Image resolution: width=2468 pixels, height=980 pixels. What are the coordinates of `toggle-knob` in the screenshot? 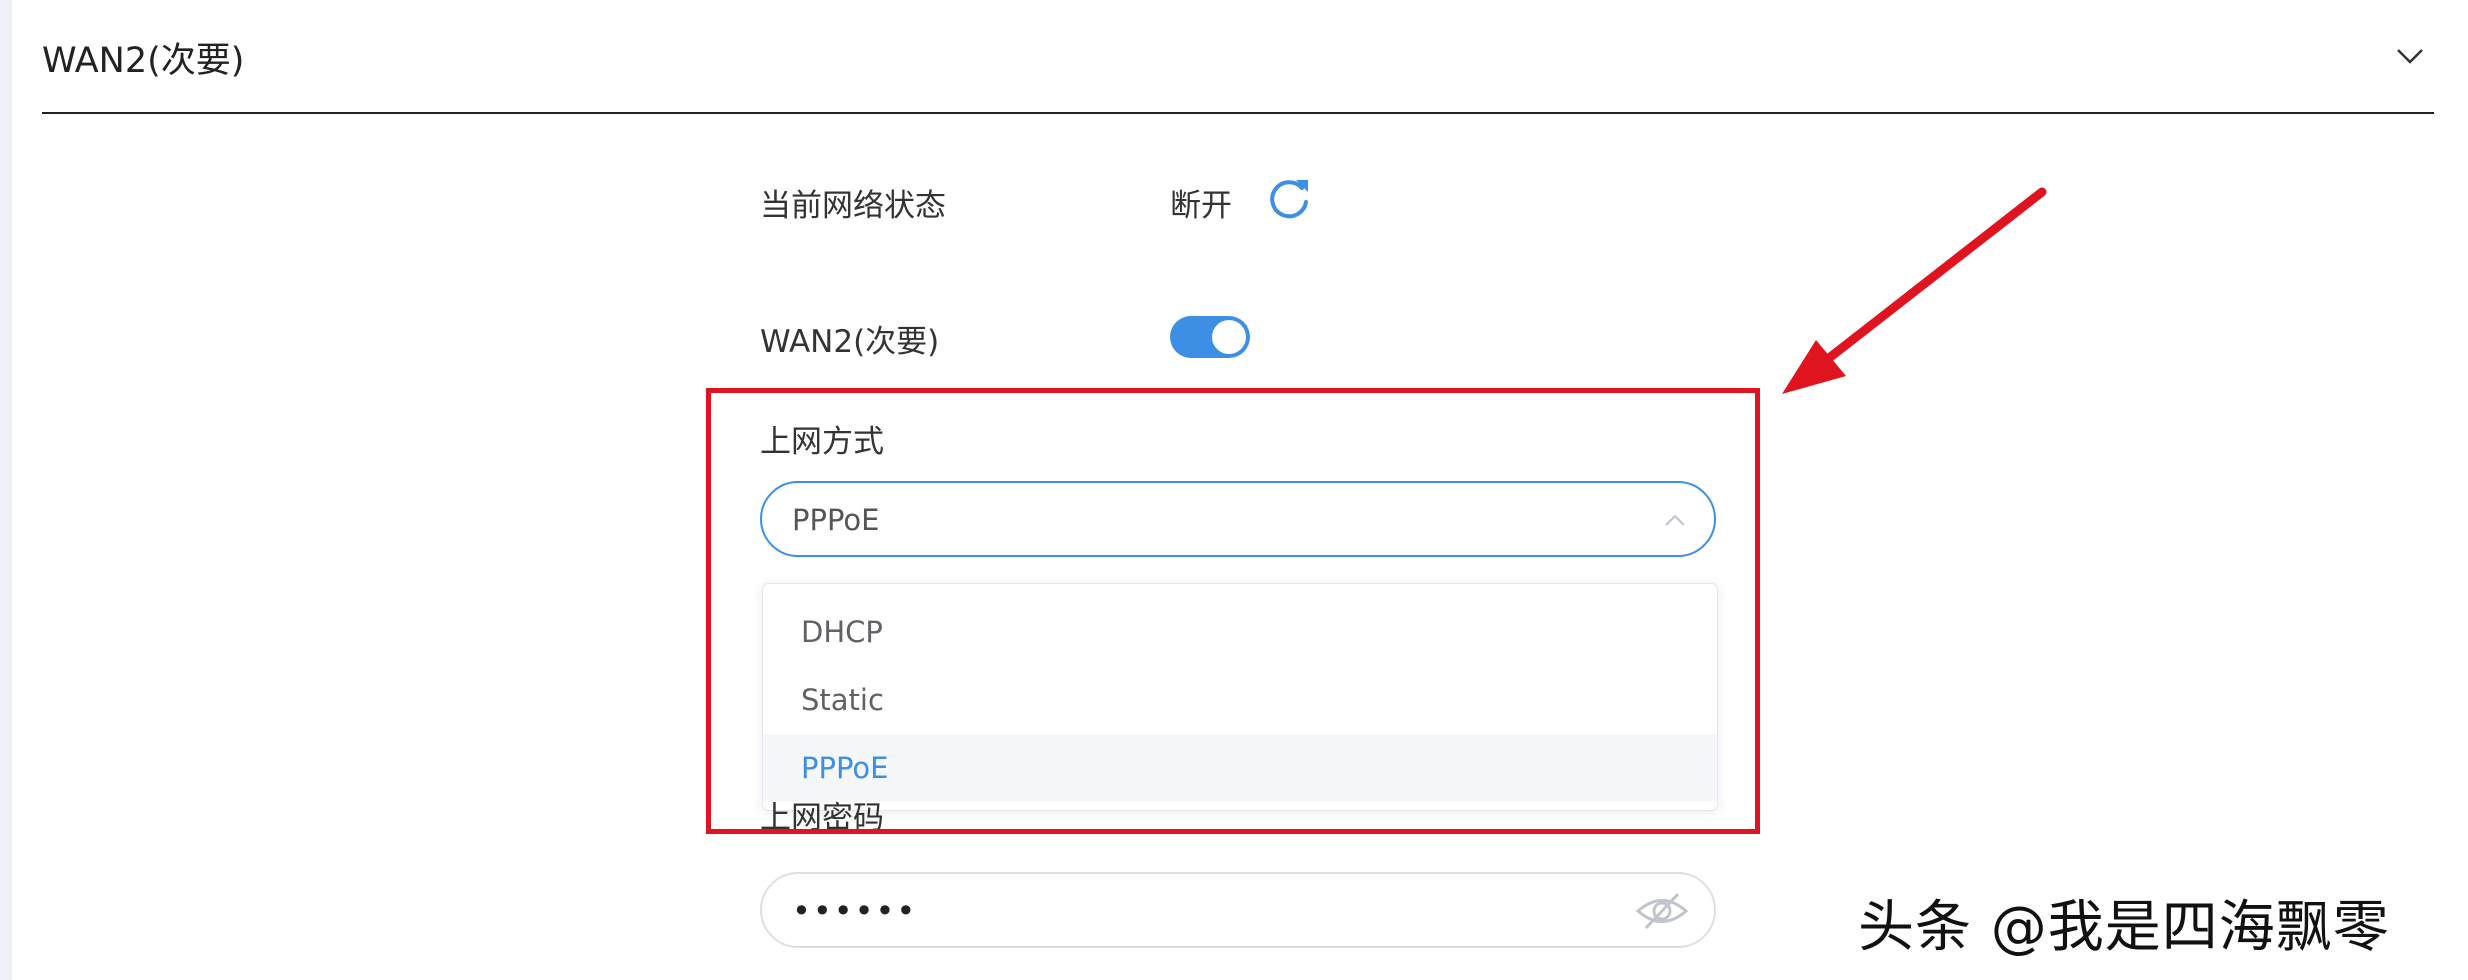 It's located at (1229, 337).